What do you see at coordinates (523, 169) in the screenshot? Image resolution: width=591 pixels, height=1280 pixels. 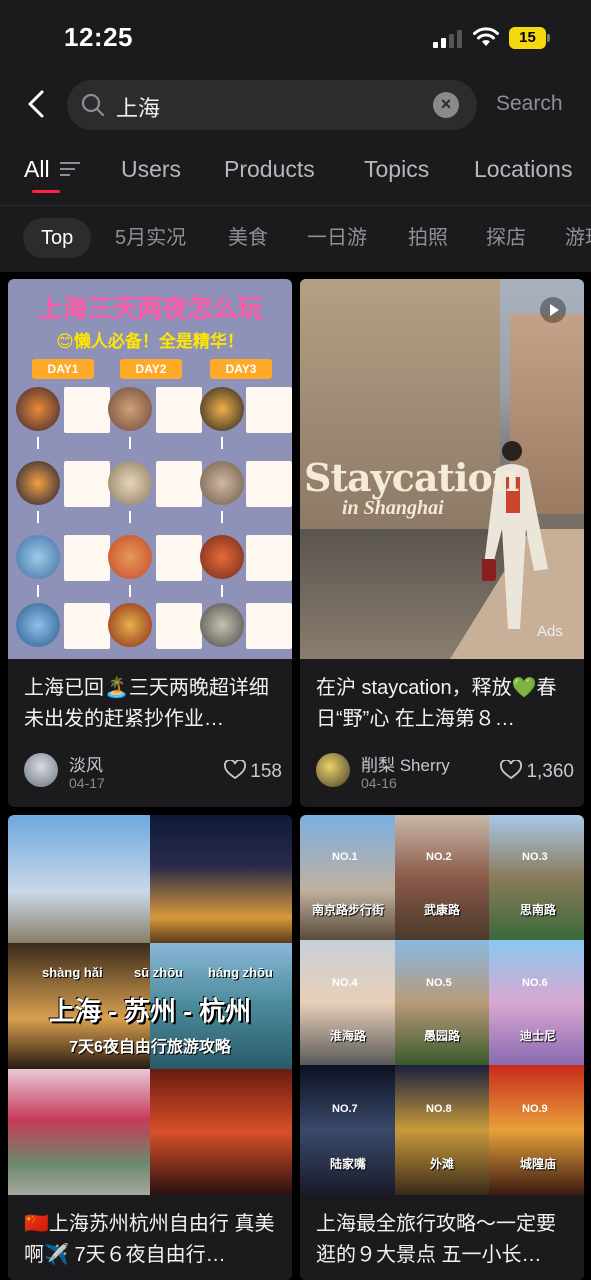 I see `tab-locations: Locations` at bounding box center [523, 169].